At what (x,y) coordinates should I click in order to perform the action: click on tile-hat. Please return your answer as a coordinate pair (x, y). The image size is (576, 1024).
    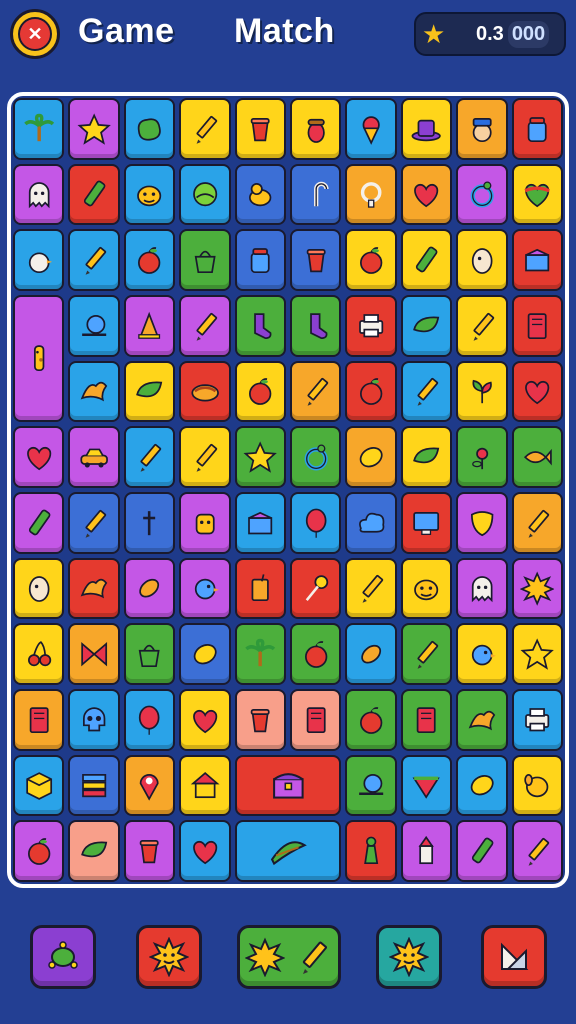
    Looking at the image, I should click on (426, 129).